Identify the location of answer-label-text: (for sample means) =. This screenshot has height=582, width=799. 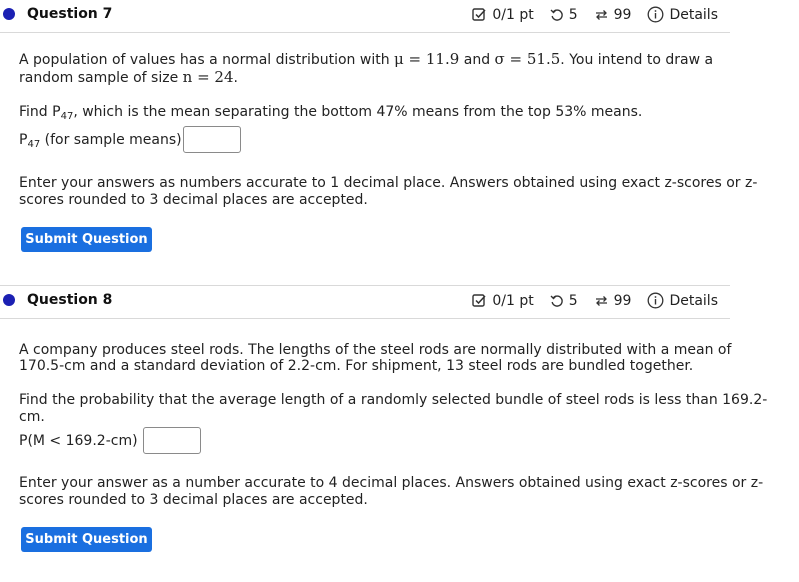
(119, 140).